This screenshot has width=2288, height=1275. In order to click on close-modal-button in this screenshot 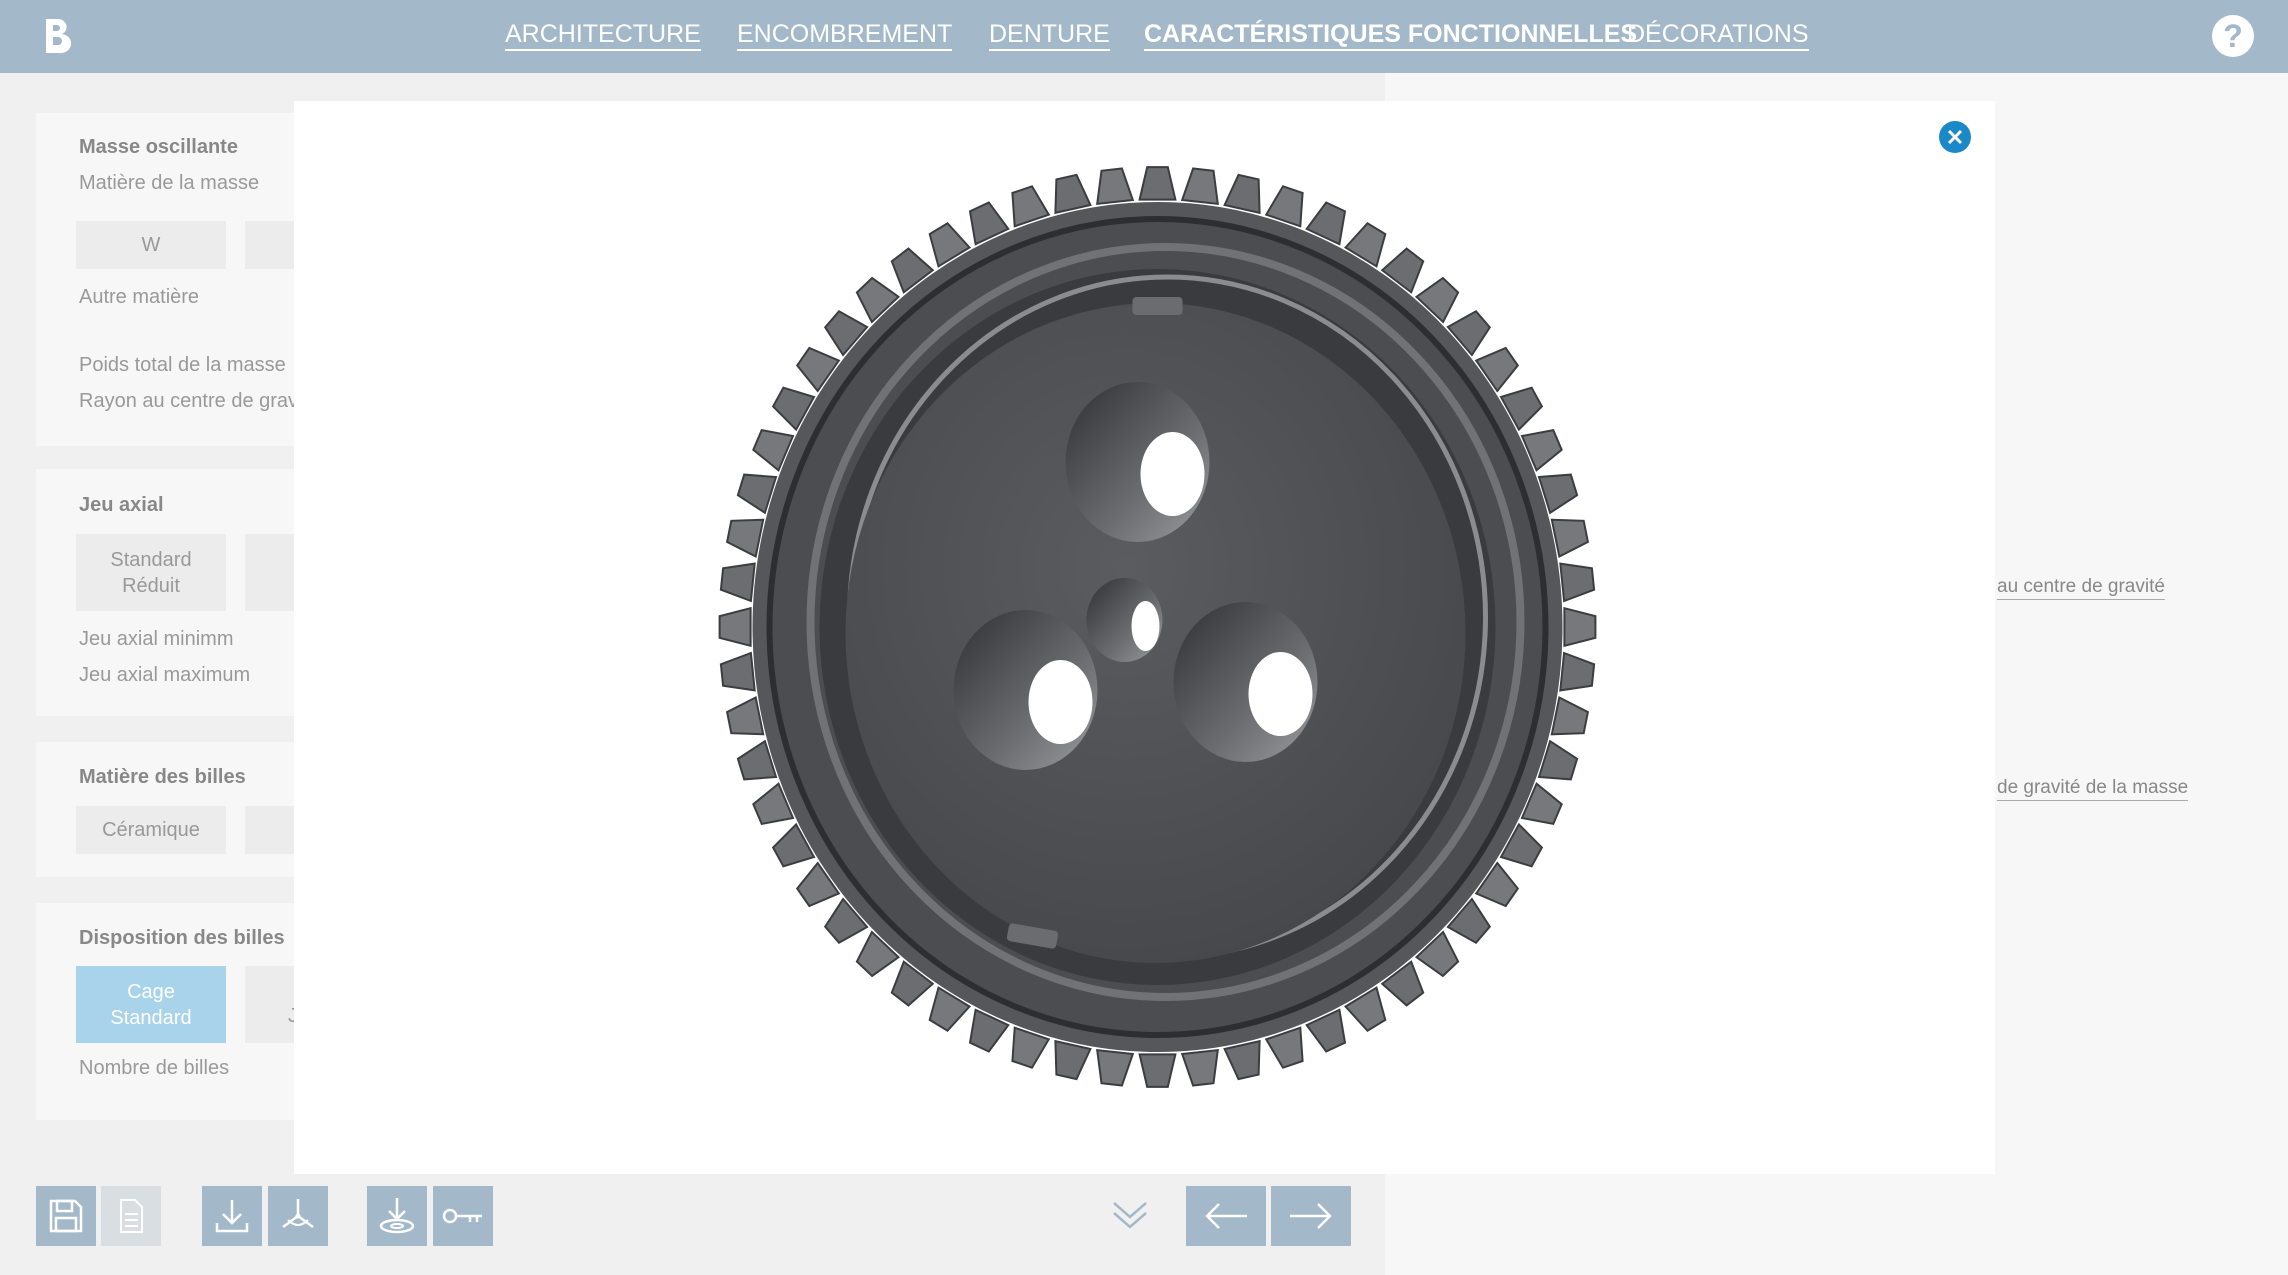, I will do `click(1955, 137)`.